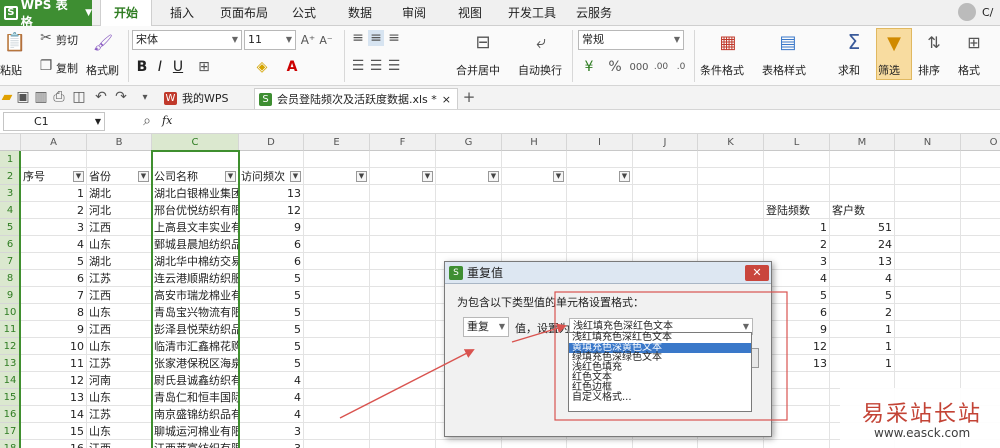 This screenshot has width=1000, height=448. What do you see at coordinates (10, 312) in the screenshot?
I see `row-header: 10` at bounding box center [10, 312].